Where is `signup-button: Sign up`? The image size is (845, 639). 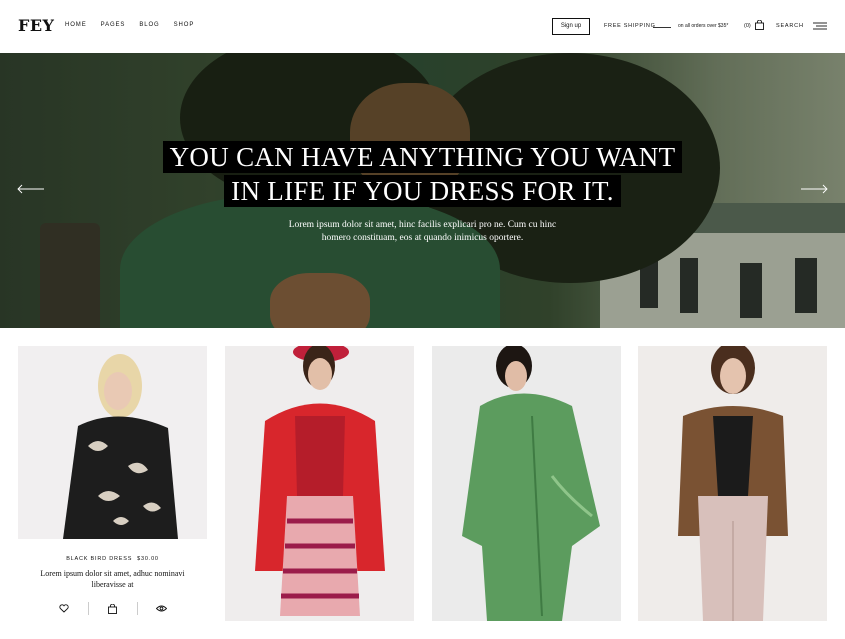 signup-button: Sign up is located at coordinates (571, 26).